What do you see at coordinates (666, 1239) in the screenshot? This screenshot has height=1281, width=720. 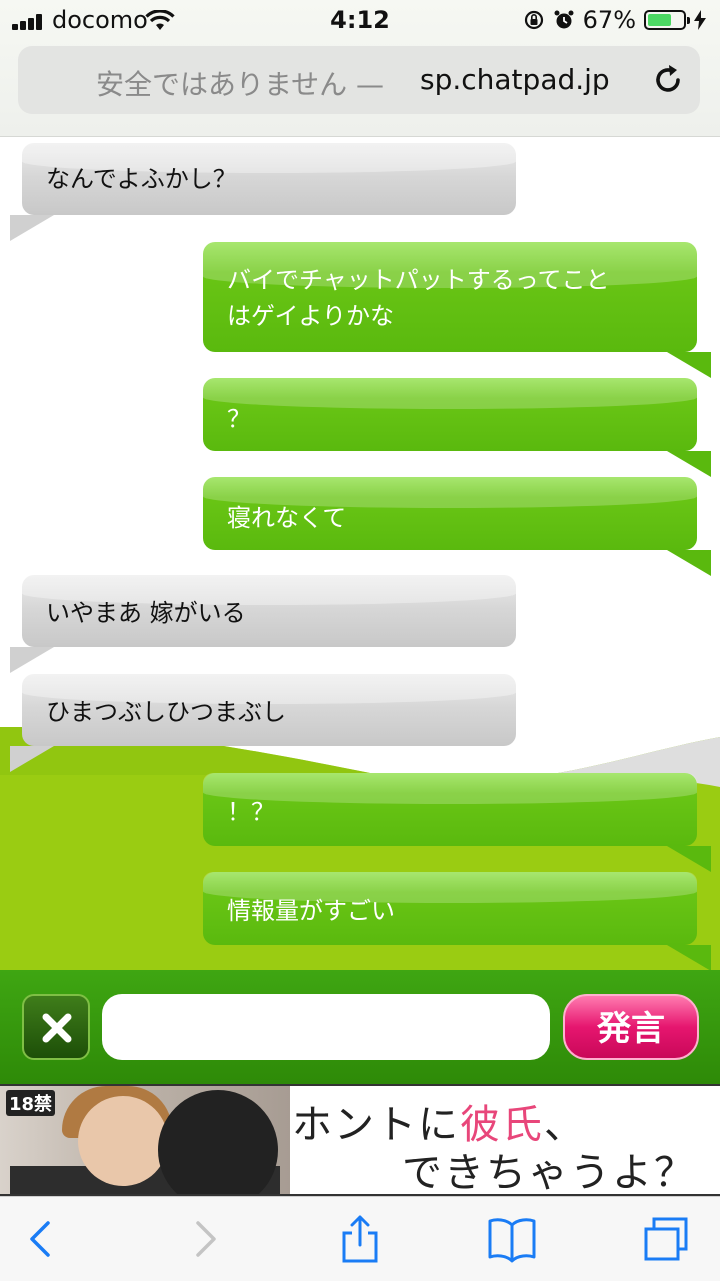 I see `tabs-icon` at bounding box center [666, 1239].